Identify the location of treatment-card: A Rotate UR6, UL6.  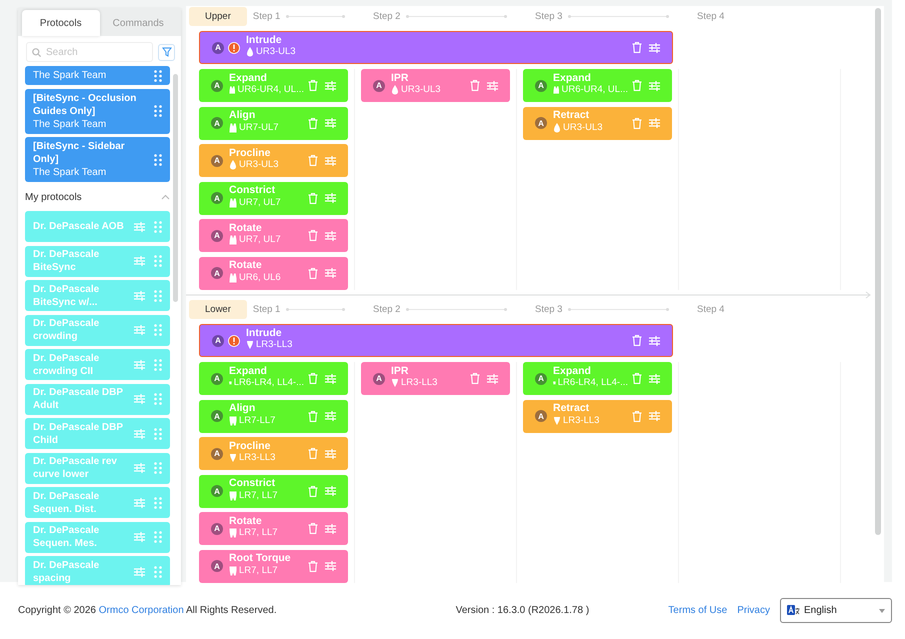
(273, 273).